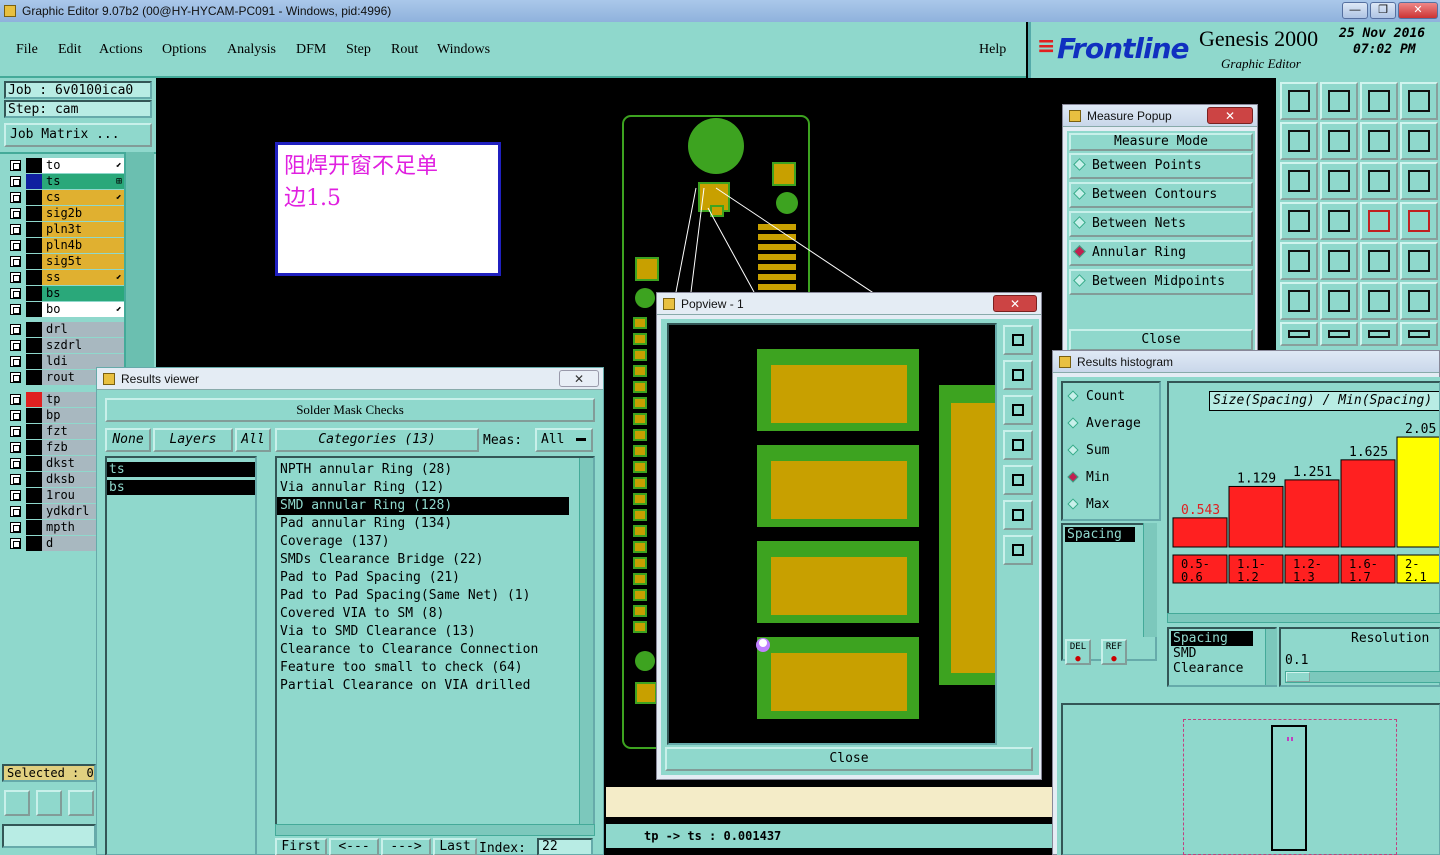  I want to click on fit-icon, so click(1299, 181).